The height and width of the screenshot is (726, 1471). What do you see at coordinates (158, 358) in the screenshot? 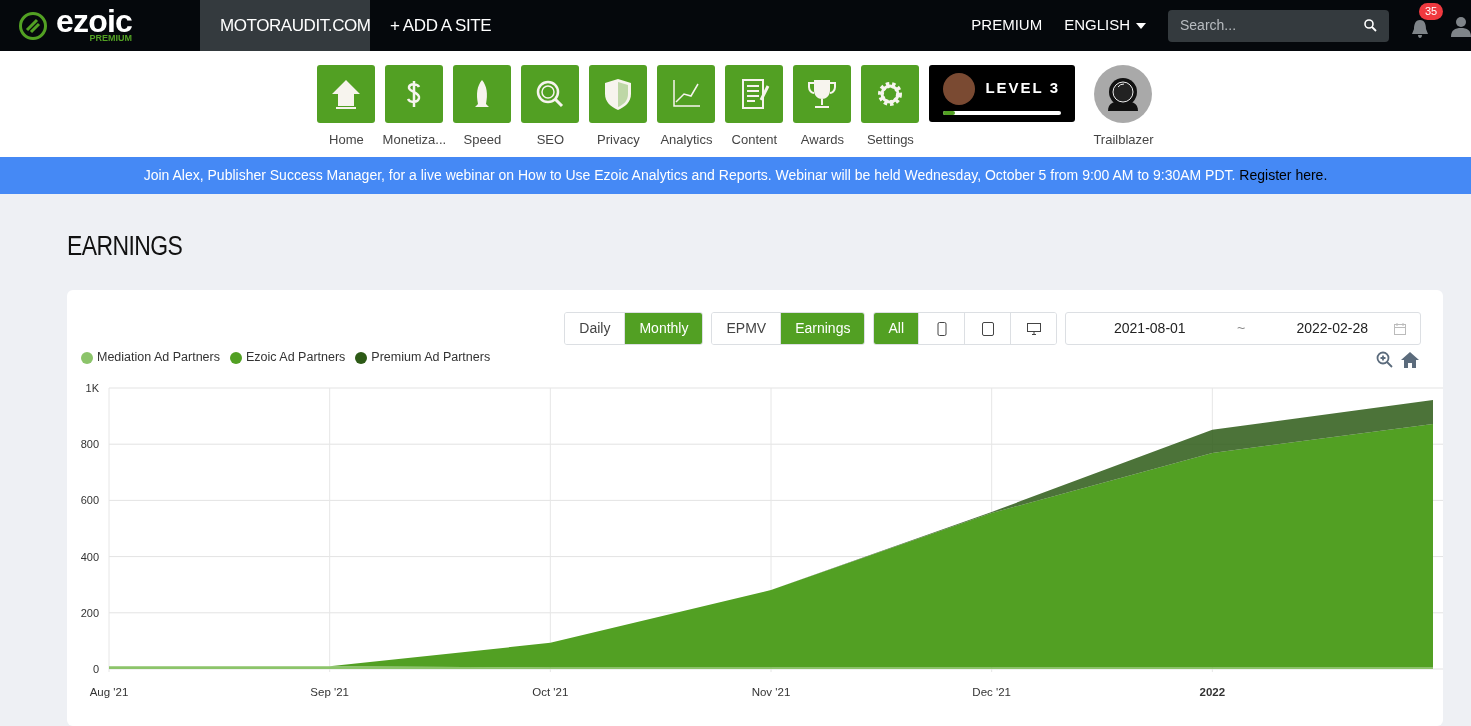
I see `legend-label: Mediation Ad Partners` at bounding box center [158, 358].